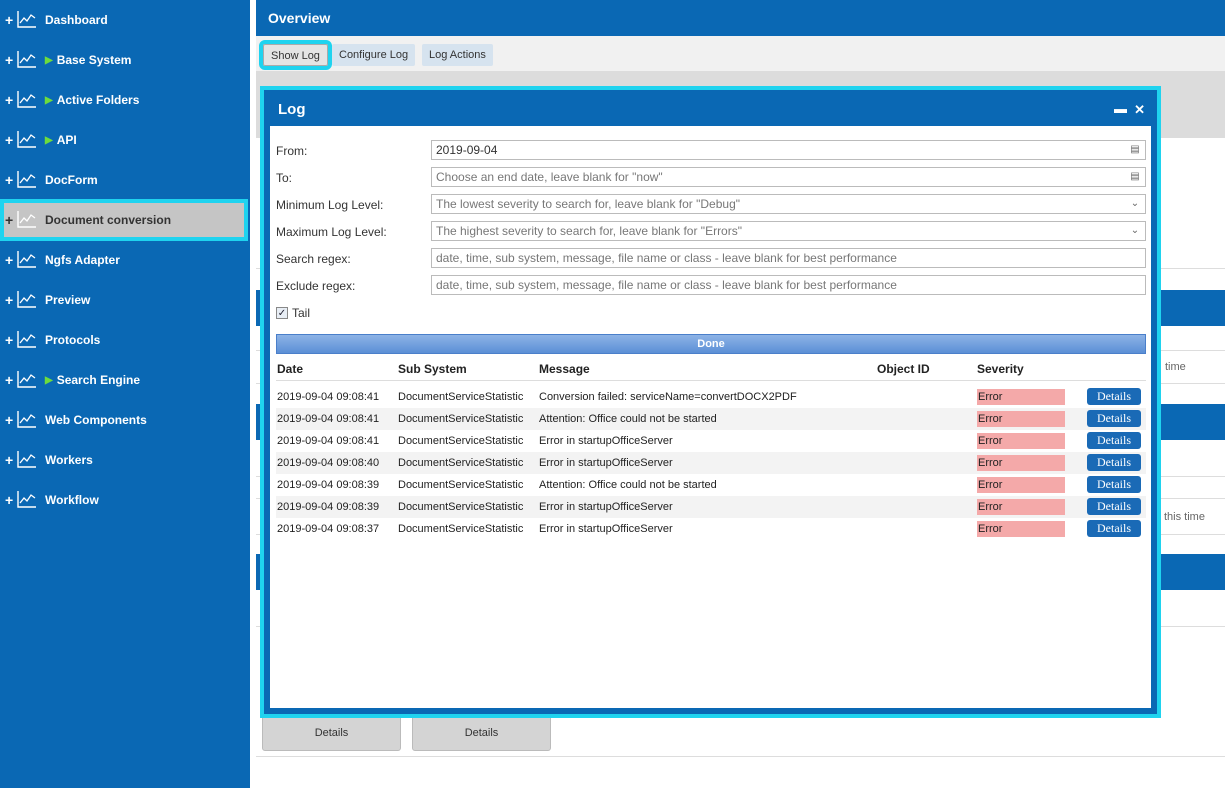 This screenshot has width=1225, height=788. I want to click on sidebar-item-preview: + Preview, so click(126, 300).